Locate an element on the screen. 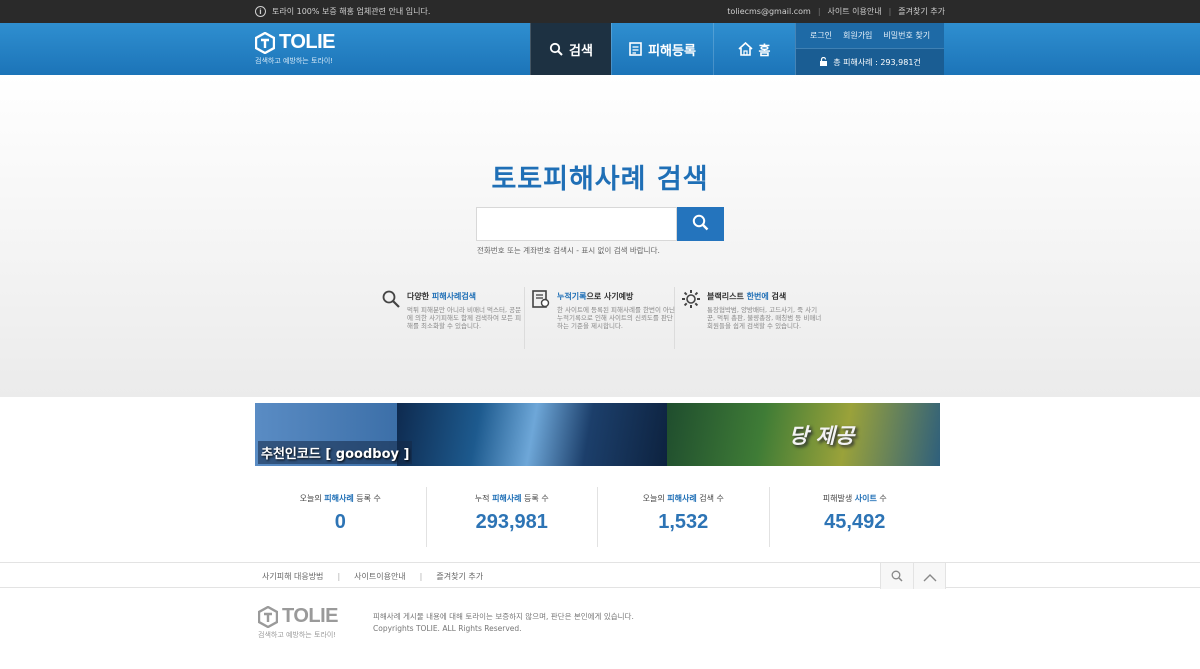 The width and height of the screenshot is (1200, 669). banner-slogan: 당 제공 is located at coordinates (822, 436).